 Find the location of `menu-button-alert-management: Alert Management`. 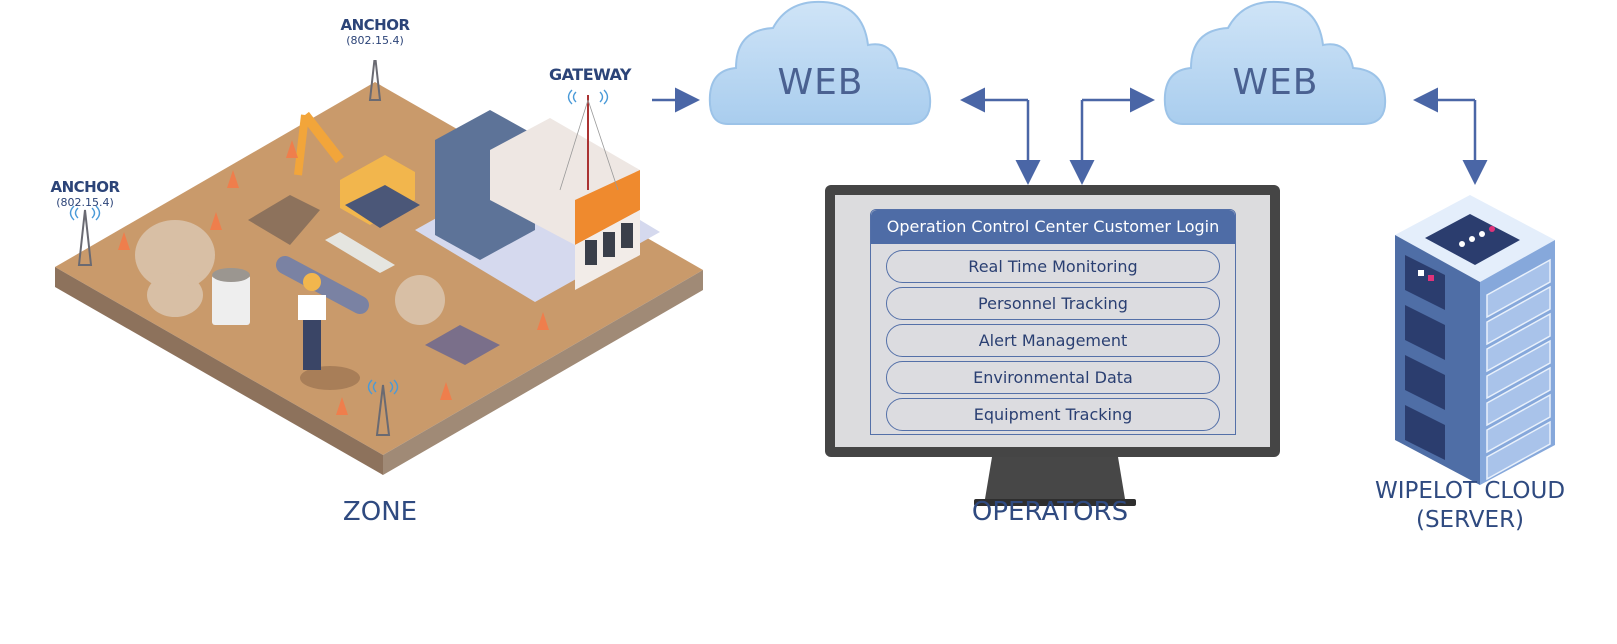

menu-button-alert-management: Alert Management is located at coordinates (1053, 340).